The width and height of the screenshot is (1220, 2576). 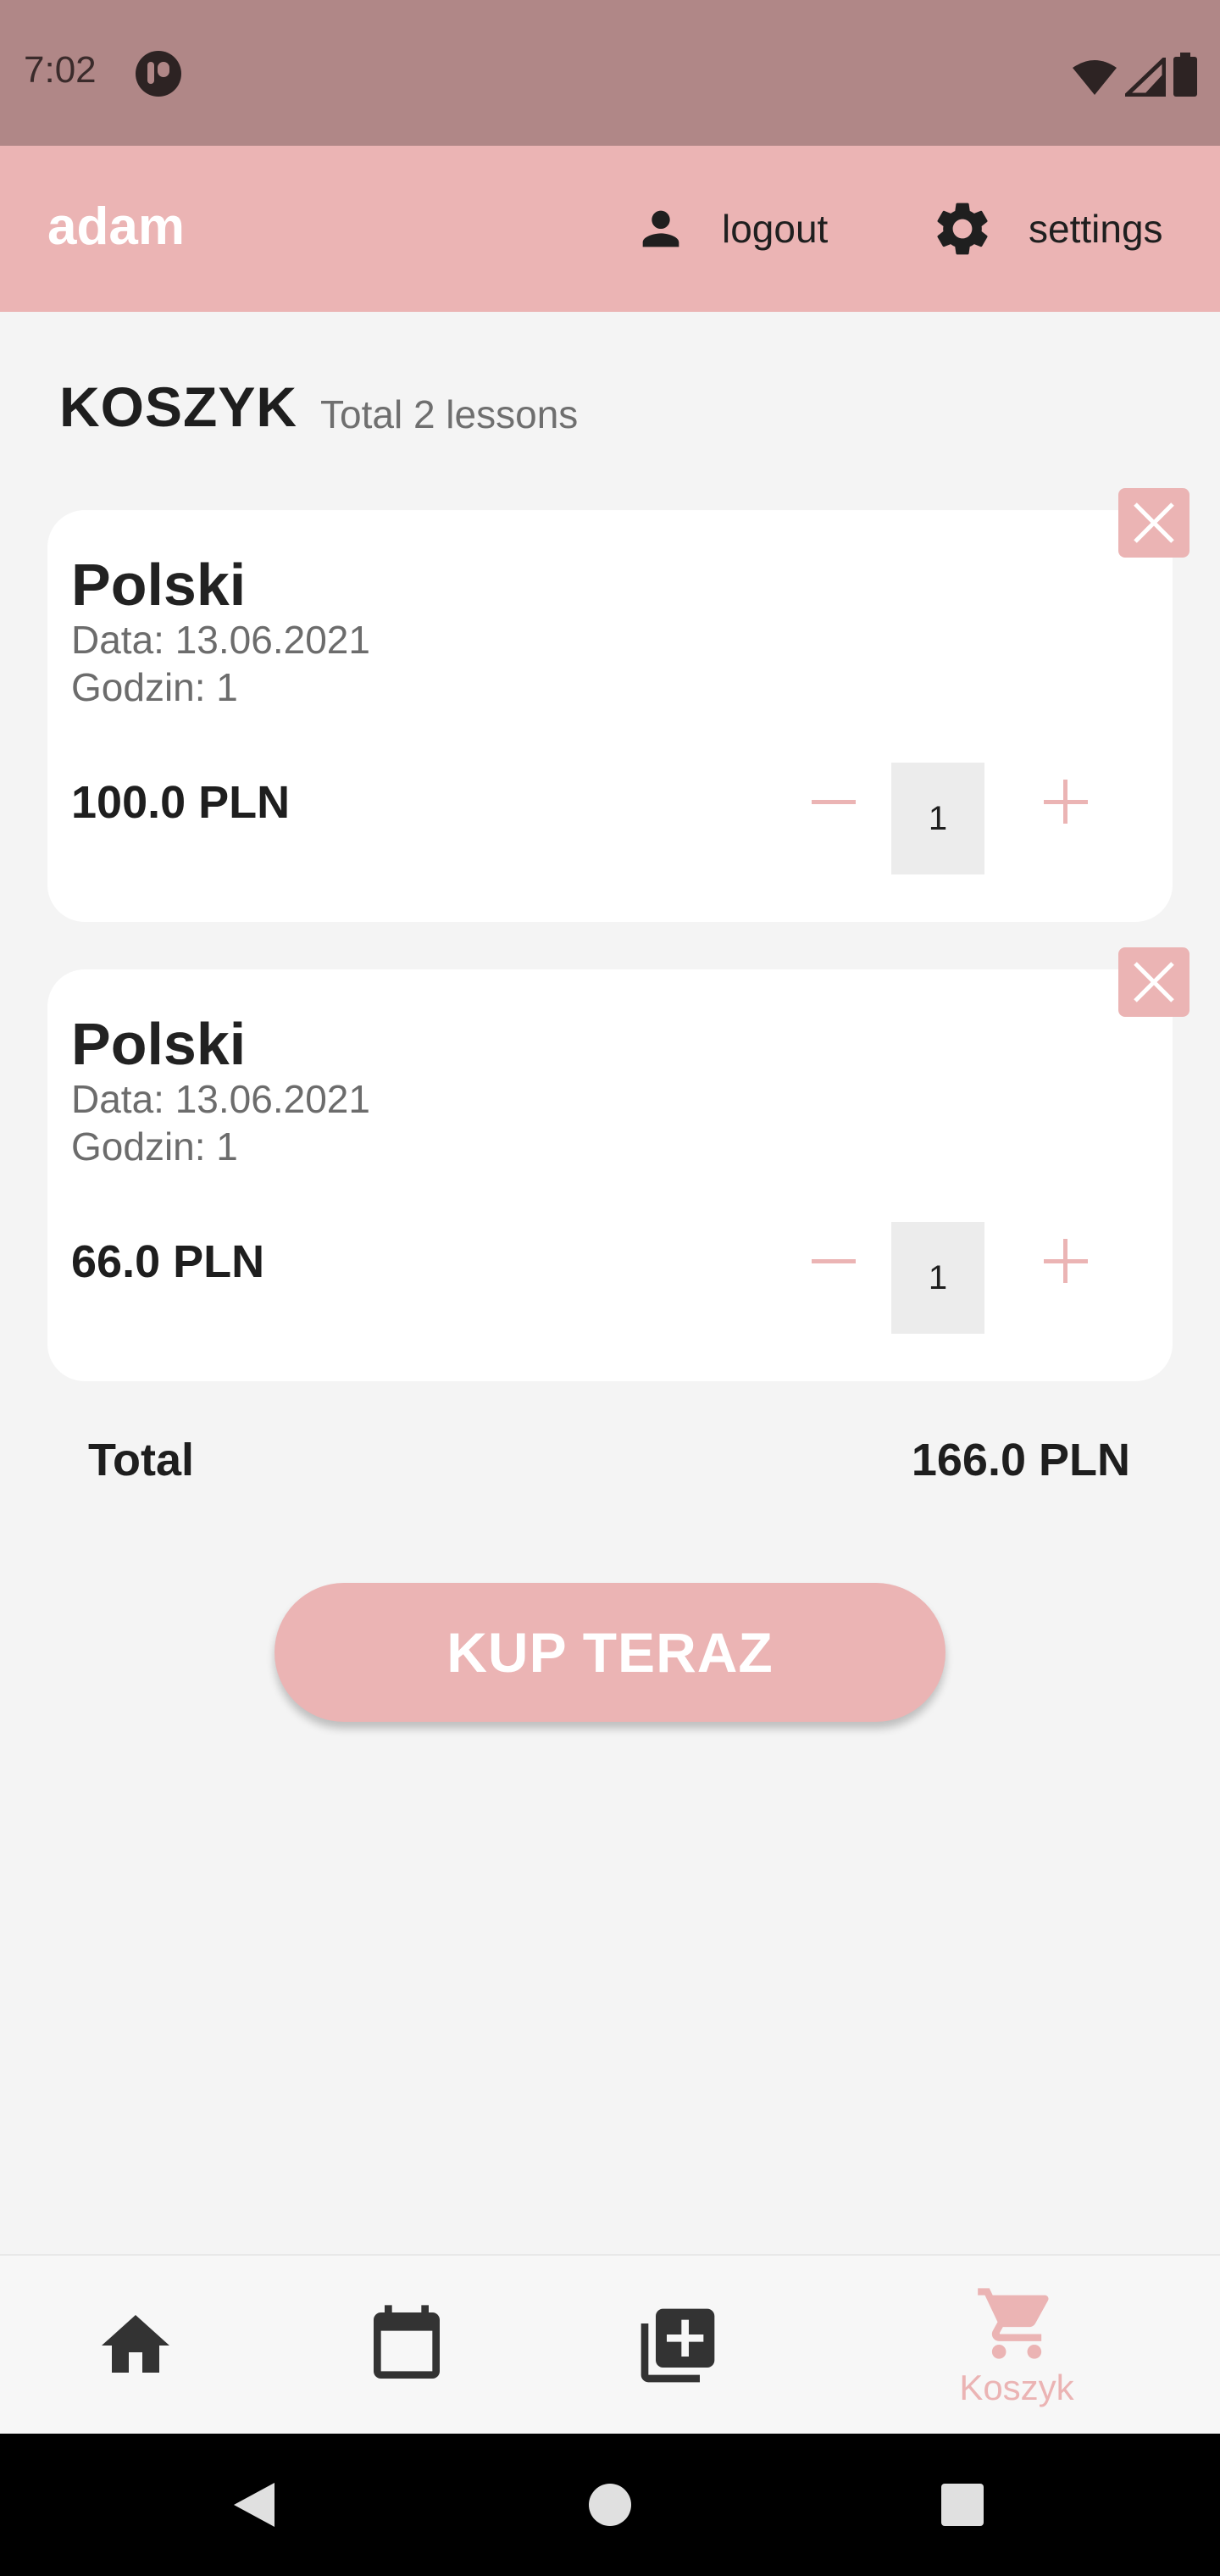 What do you see at coordinates (1185, 75) in the screenshot?
I see `battery-icon` at bounding box center [1185, 75].